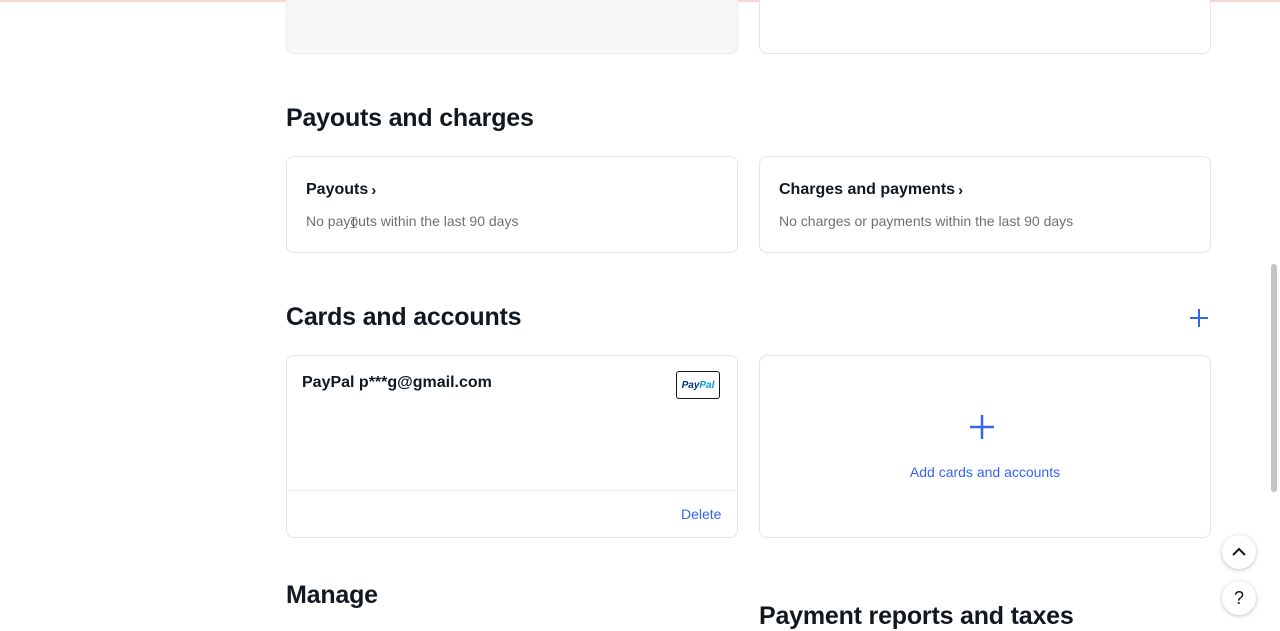 The width and height of the screenshot is (1280, 631). What do you see at coordinates (985, 446) in the screenshot?
I see `add-cards-card: Add cards and accounts` at bounding box center [985, 446].